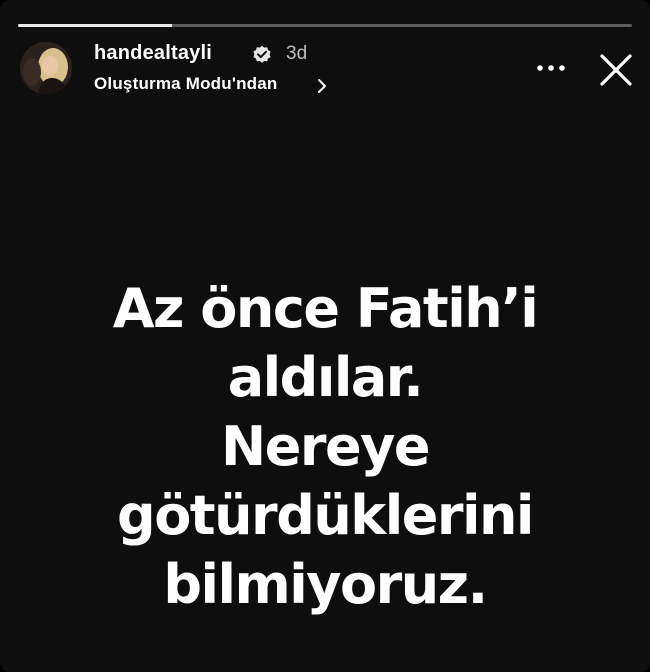  Describe the element at coordinates (616, 70) in the screenshot. I see `close-icon` at that location.